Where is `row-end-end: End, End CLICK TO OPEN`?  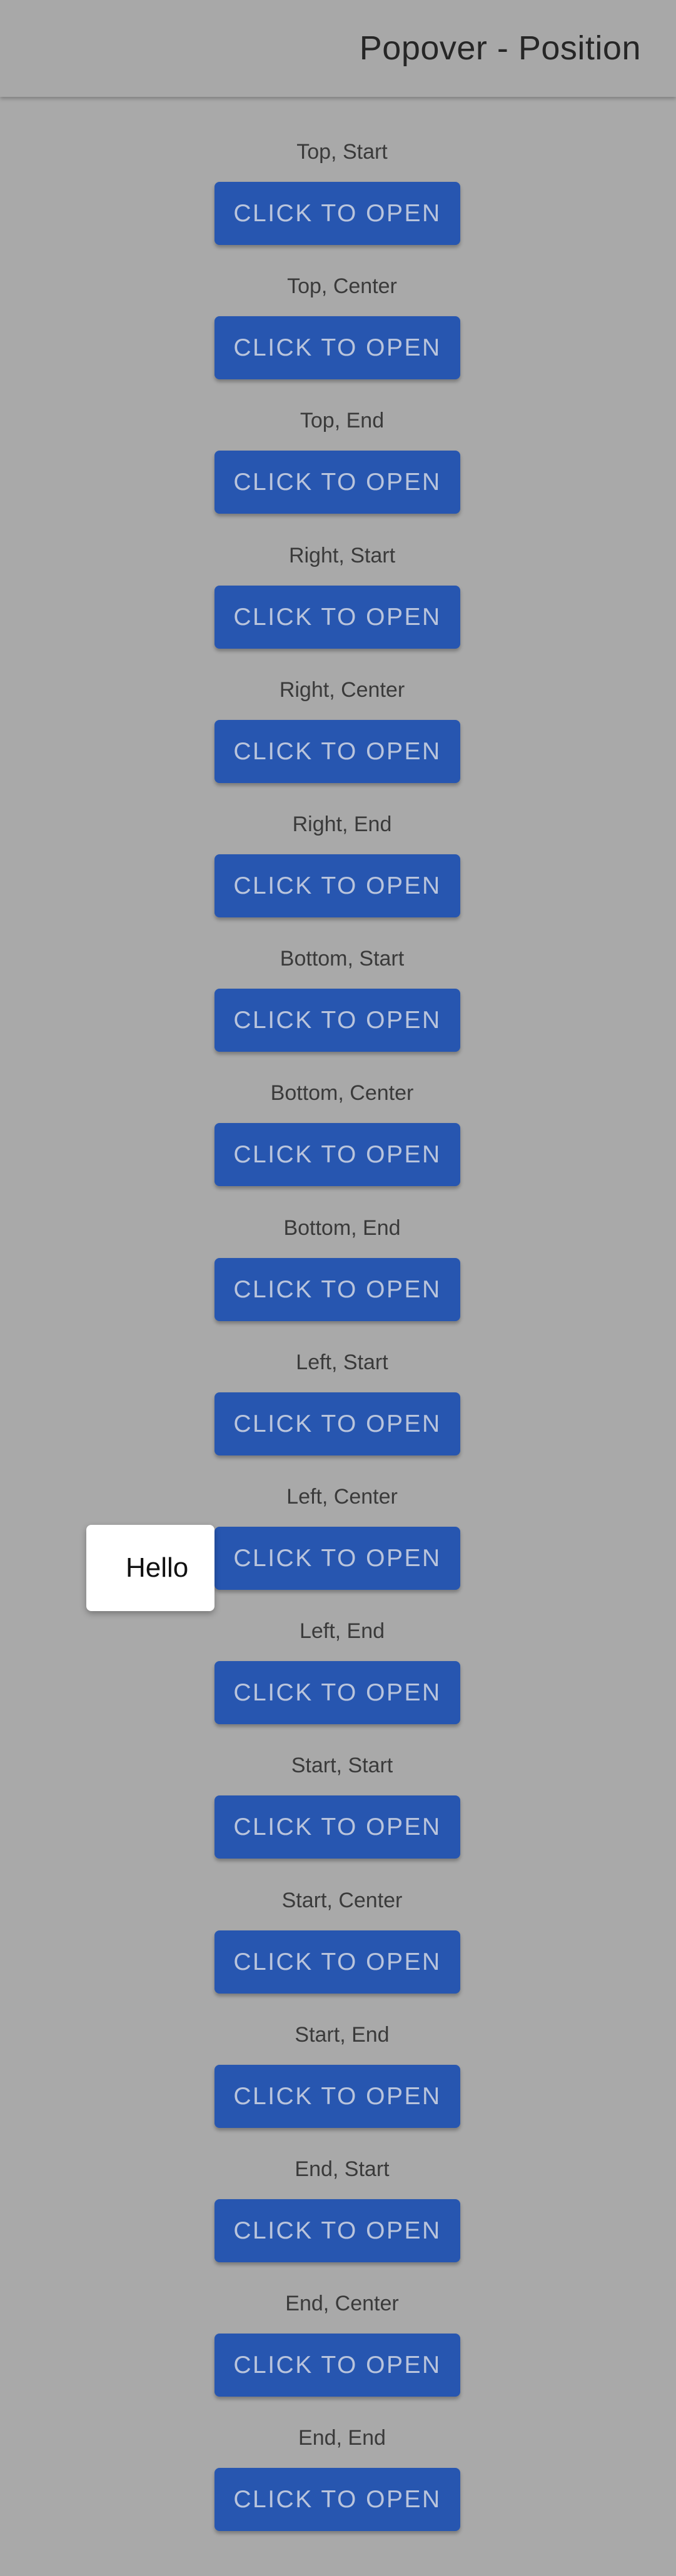
row-end-end: End, End CLICK TO OPEN is located at coordinates (338, 2491).